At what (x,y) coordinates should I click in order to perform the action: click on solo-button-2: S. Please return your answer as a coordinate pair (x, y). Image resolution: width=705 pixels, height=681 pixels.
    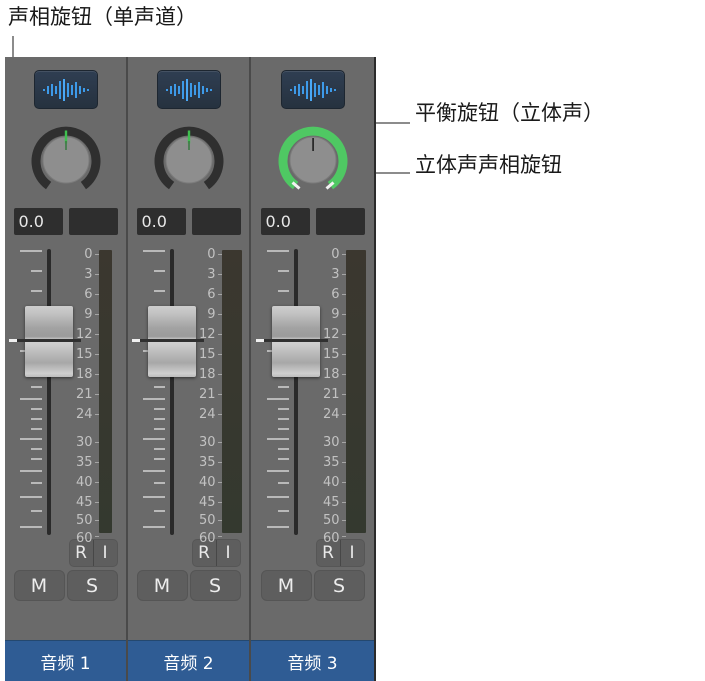
    Looking at the image, I should click on (215, 585).